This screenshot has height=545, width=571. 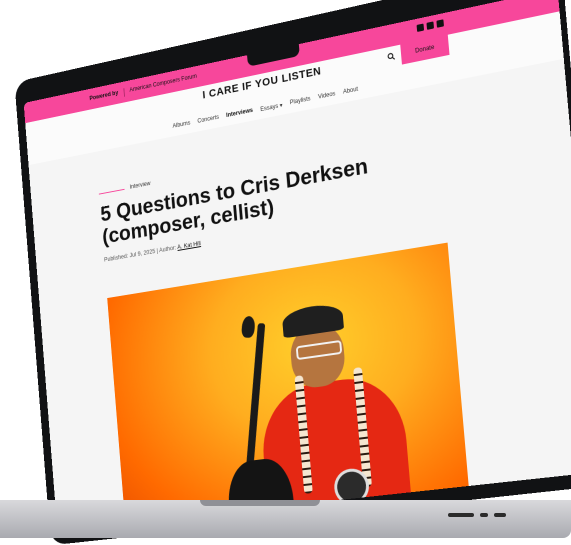 I want to click on nav-item-about: About, so click(x=351, y=92).